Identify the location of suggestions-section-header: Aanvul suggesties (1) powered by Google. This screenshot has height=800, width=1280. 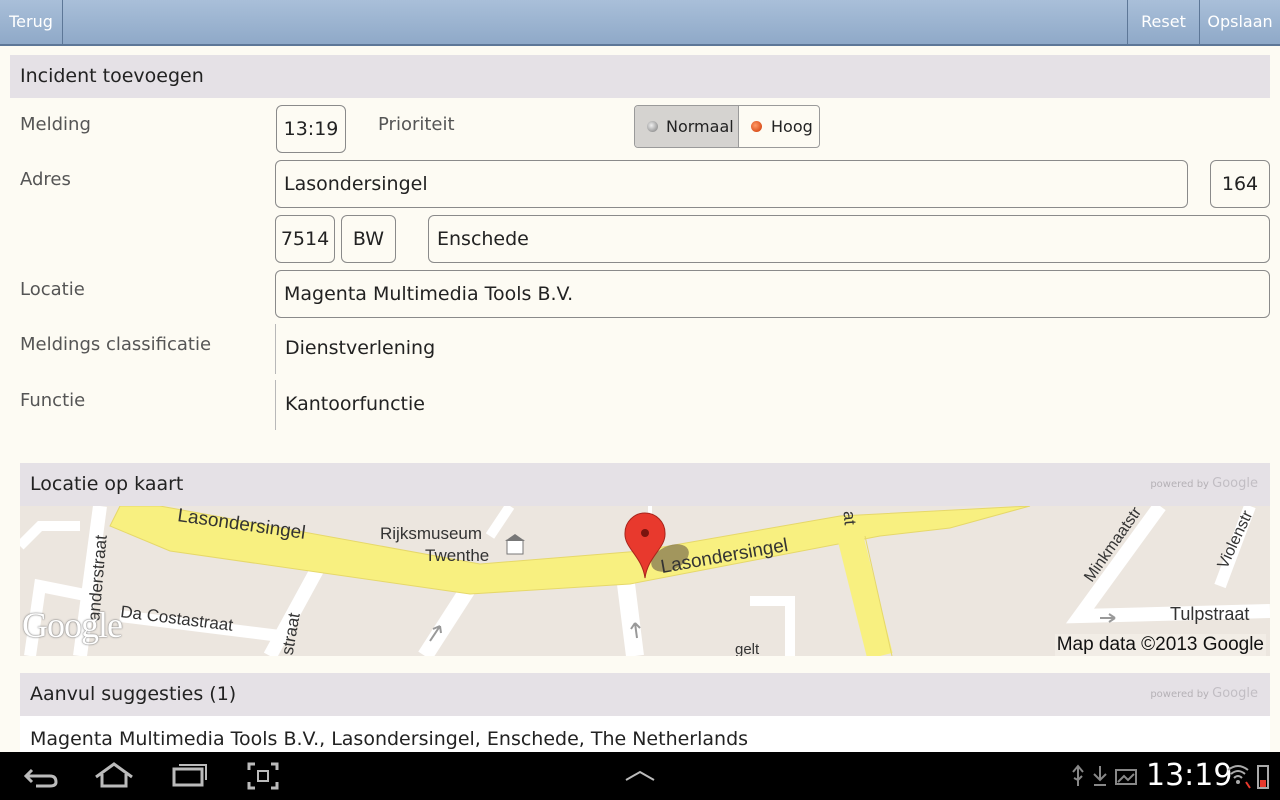
(645, 694).